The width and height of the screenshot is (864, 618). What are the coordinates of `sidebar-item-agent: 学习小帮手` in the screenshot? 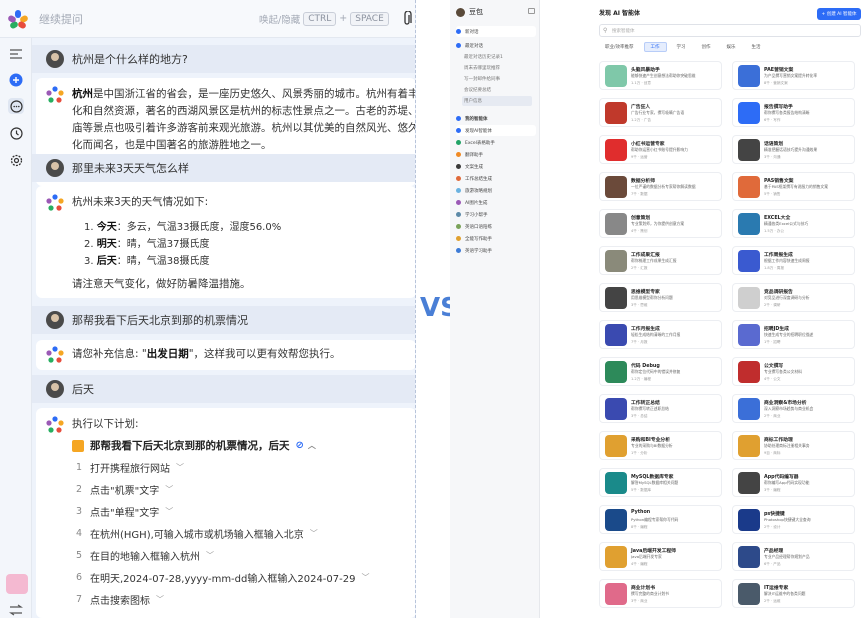 It's located at (496, 214).